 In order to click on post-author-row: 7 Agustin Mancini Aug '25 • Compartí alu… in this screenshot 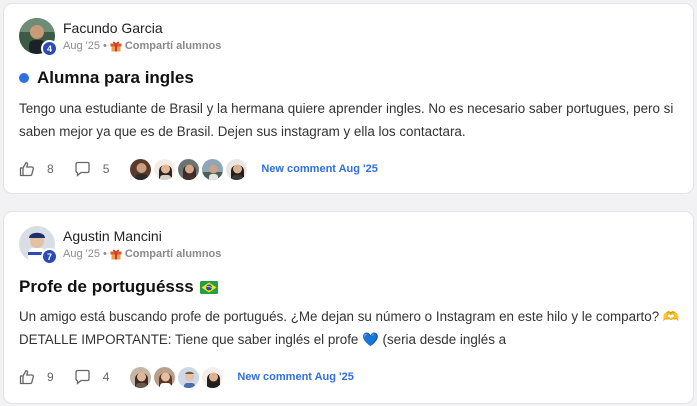, I will do `click(219, 246)`.